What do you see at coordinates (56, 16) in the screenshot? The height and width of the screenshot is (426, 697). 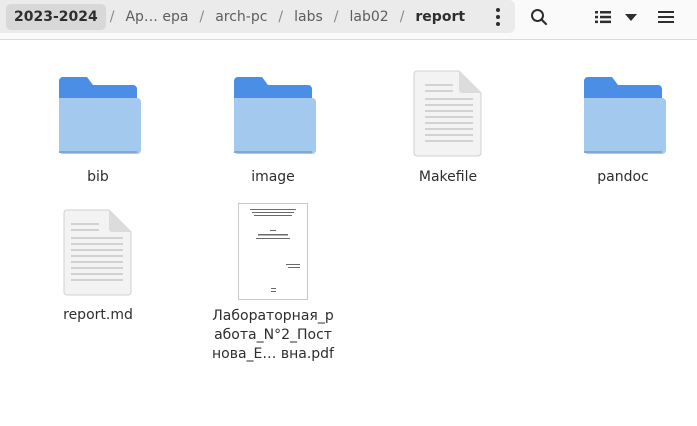 I see `breadcrumb-item-2023-2024: 2023-2024` at bounding box center [56, 16].